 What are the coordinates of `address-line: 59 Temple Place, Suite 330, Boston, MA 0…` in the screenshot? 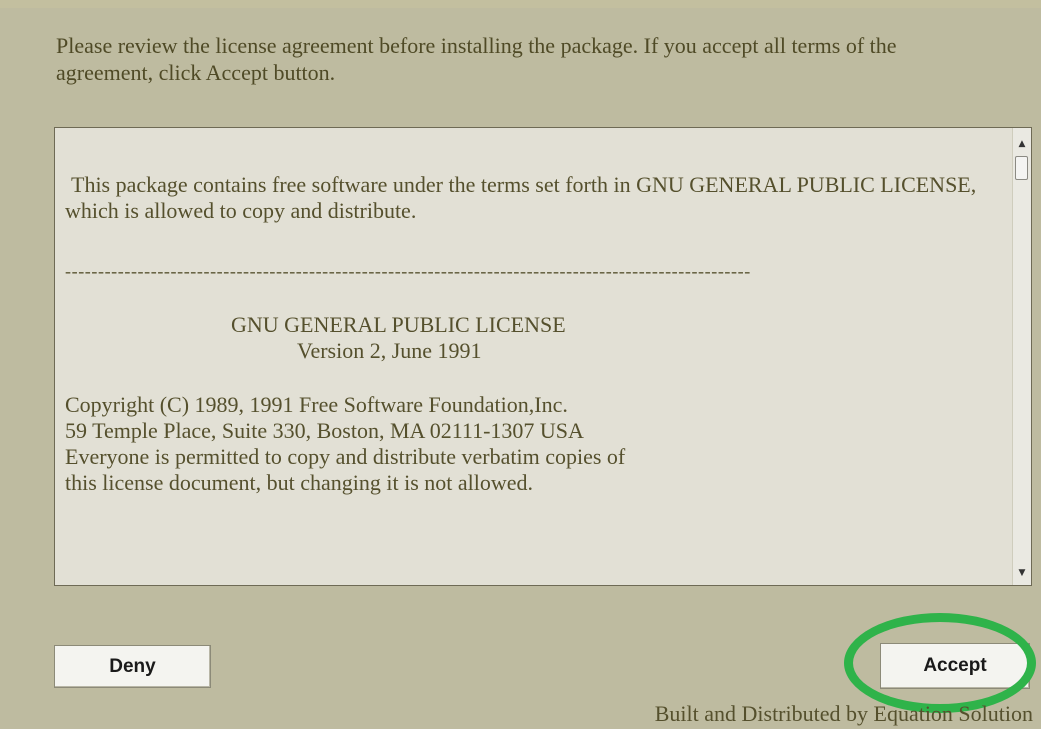 It's located at (324, 430).